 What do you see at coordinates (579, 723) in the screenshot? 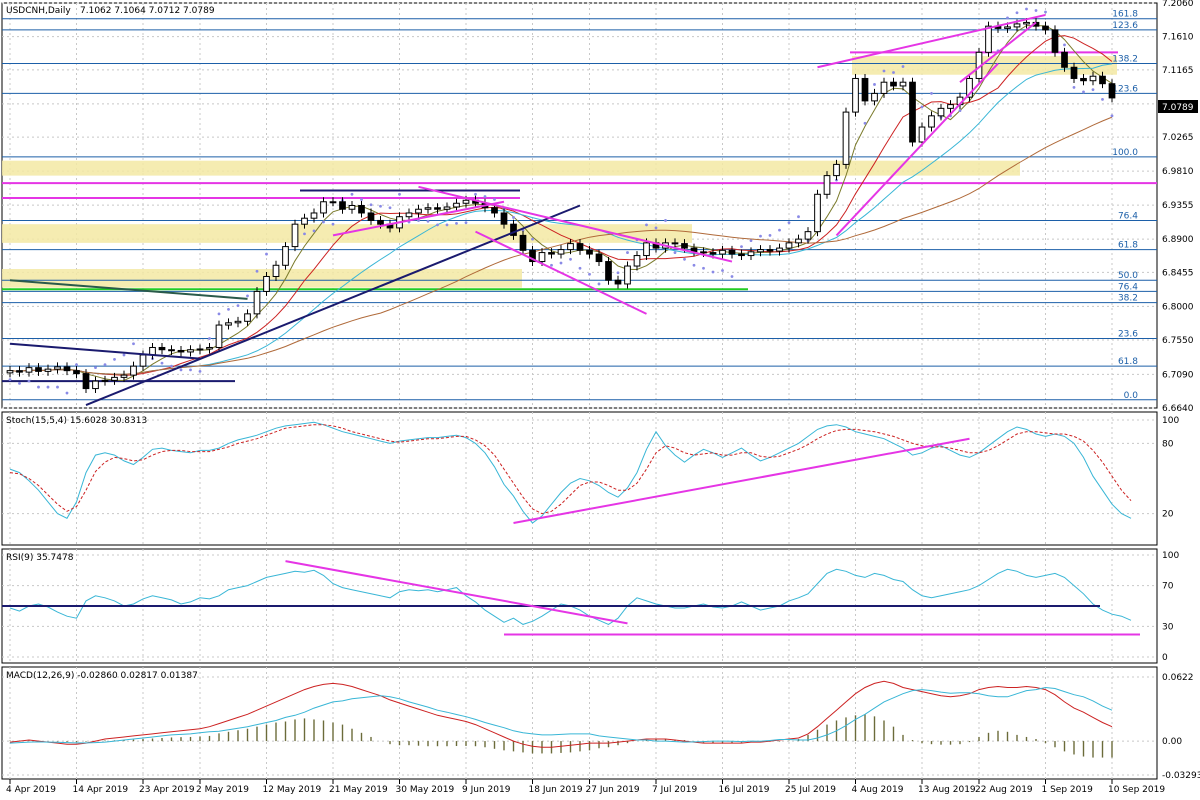
I see `macd-panel` at bounding box center [579, 723].